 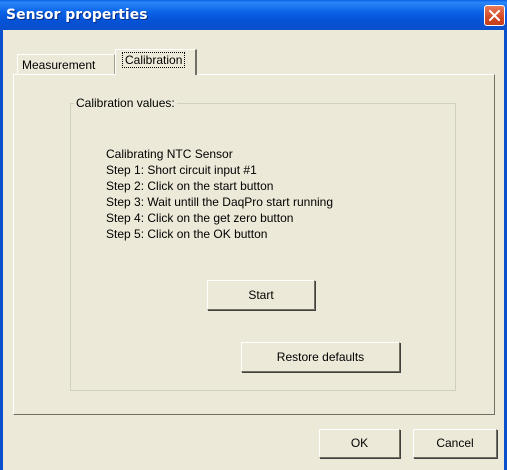 What do you see at coordinates (261, 295) in the screenshot?
I see `start-button: Start` at bounding box center [261, 295].